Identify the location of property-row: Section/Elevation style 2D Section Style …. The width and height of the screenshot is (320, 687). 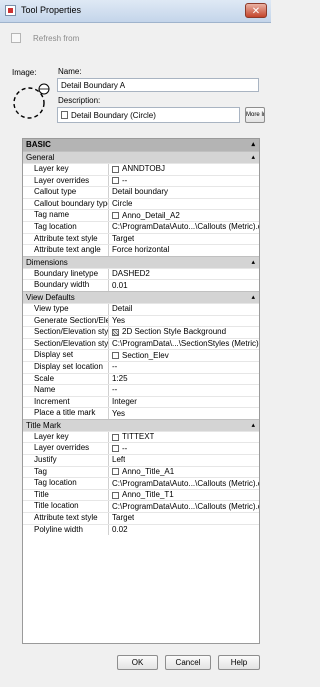
(141, 332).